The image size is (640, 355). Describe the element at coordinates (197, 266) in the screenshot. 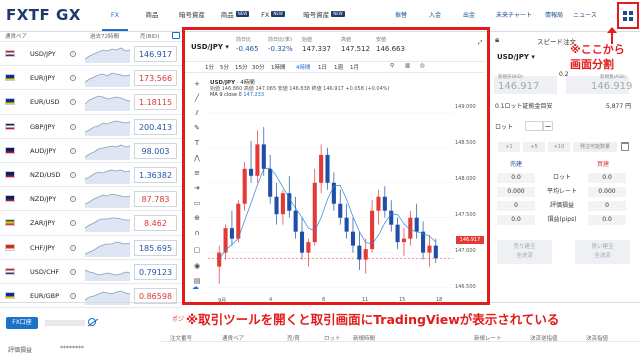

I see `eye-icon: ◉` at that location.